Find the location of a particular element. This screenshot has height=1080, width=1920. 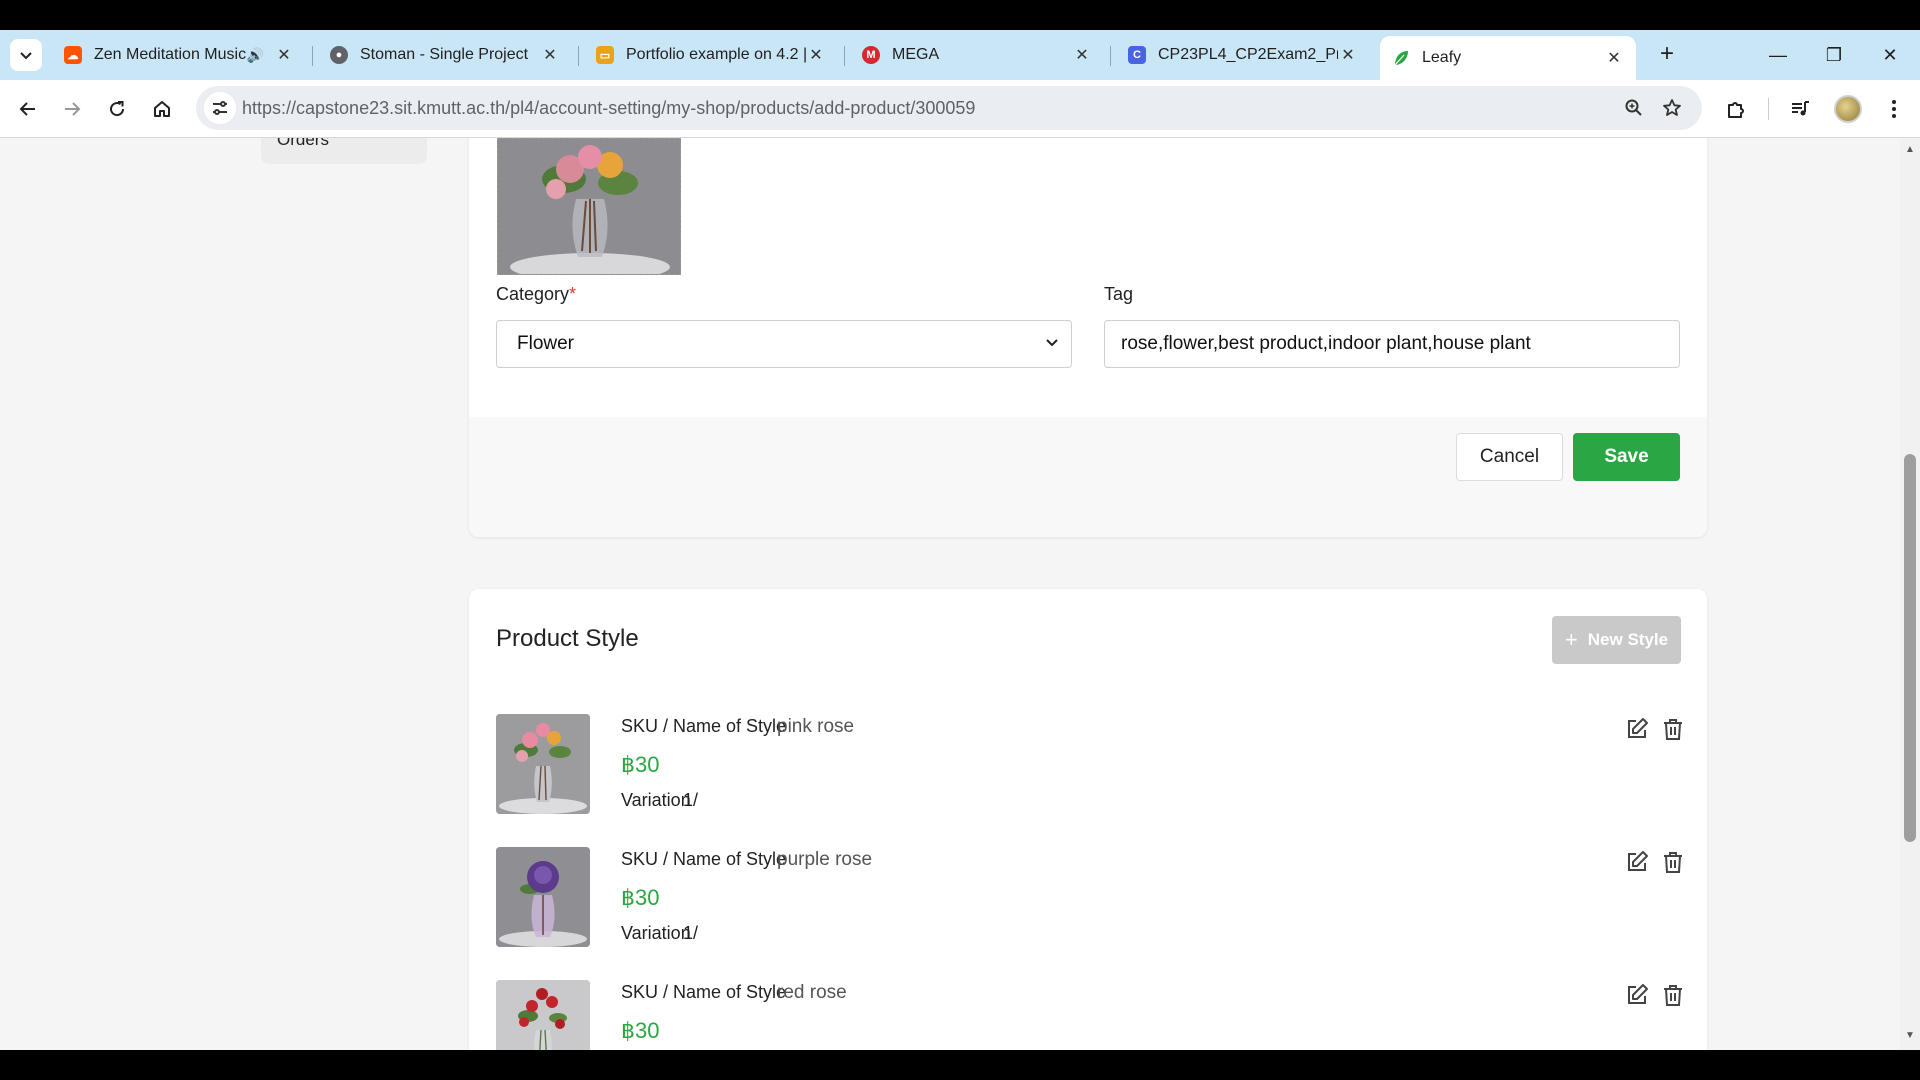

purple-rose-image is located at coordinates (543, 897).